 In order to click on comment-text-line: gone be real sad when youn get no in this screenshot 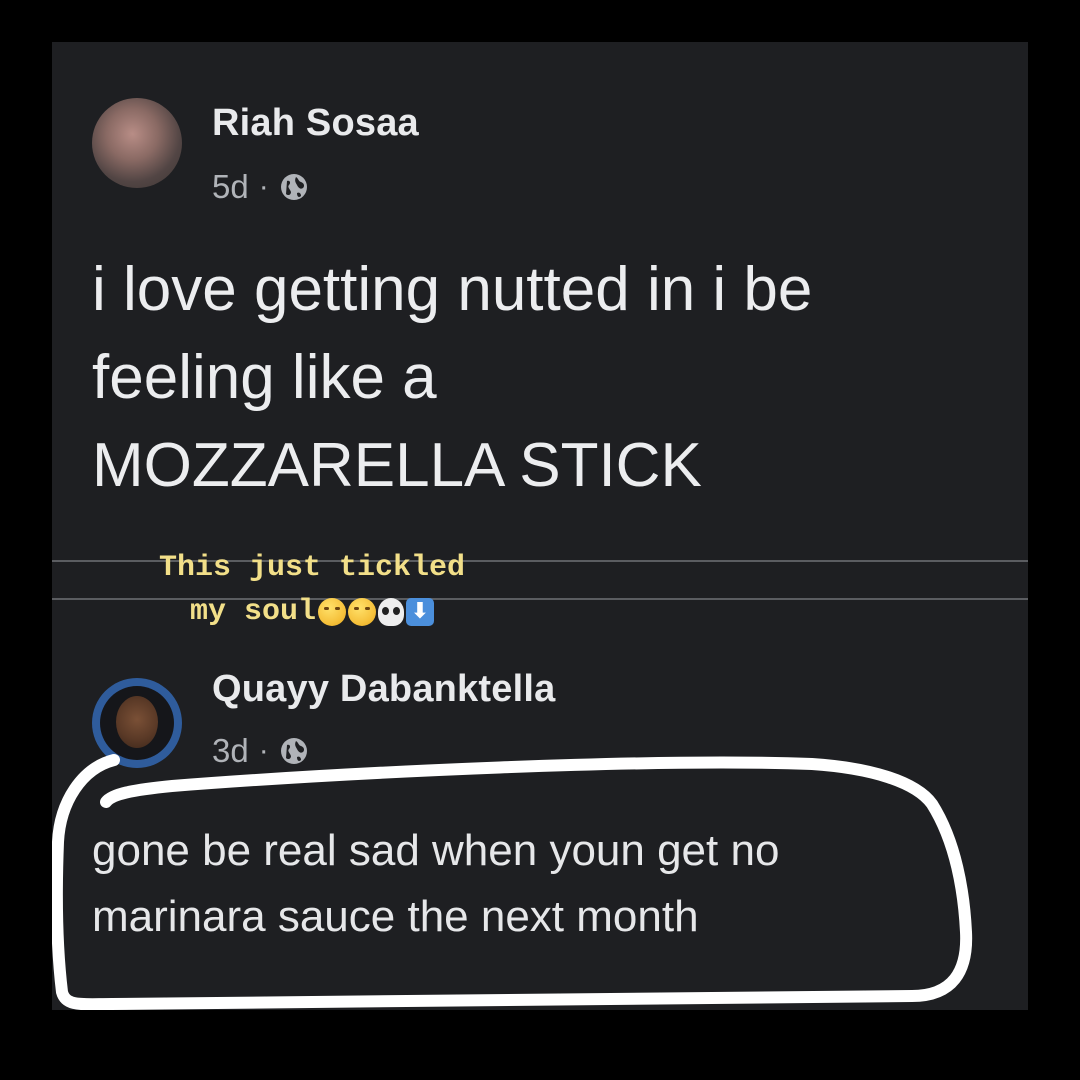, I will do `click(436, 850)`.